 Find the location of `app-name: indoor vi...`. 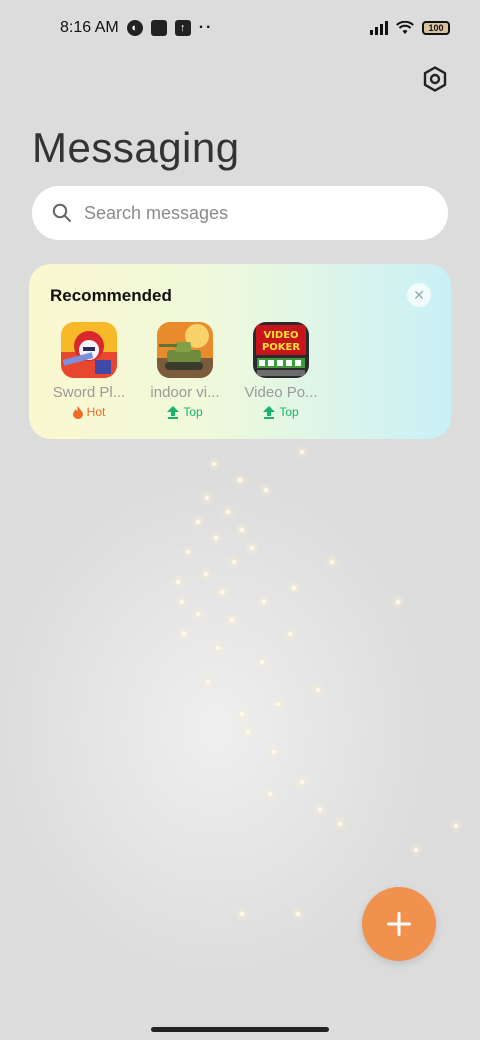

app-name: indoor vi... is located at coordinates (185, 392).